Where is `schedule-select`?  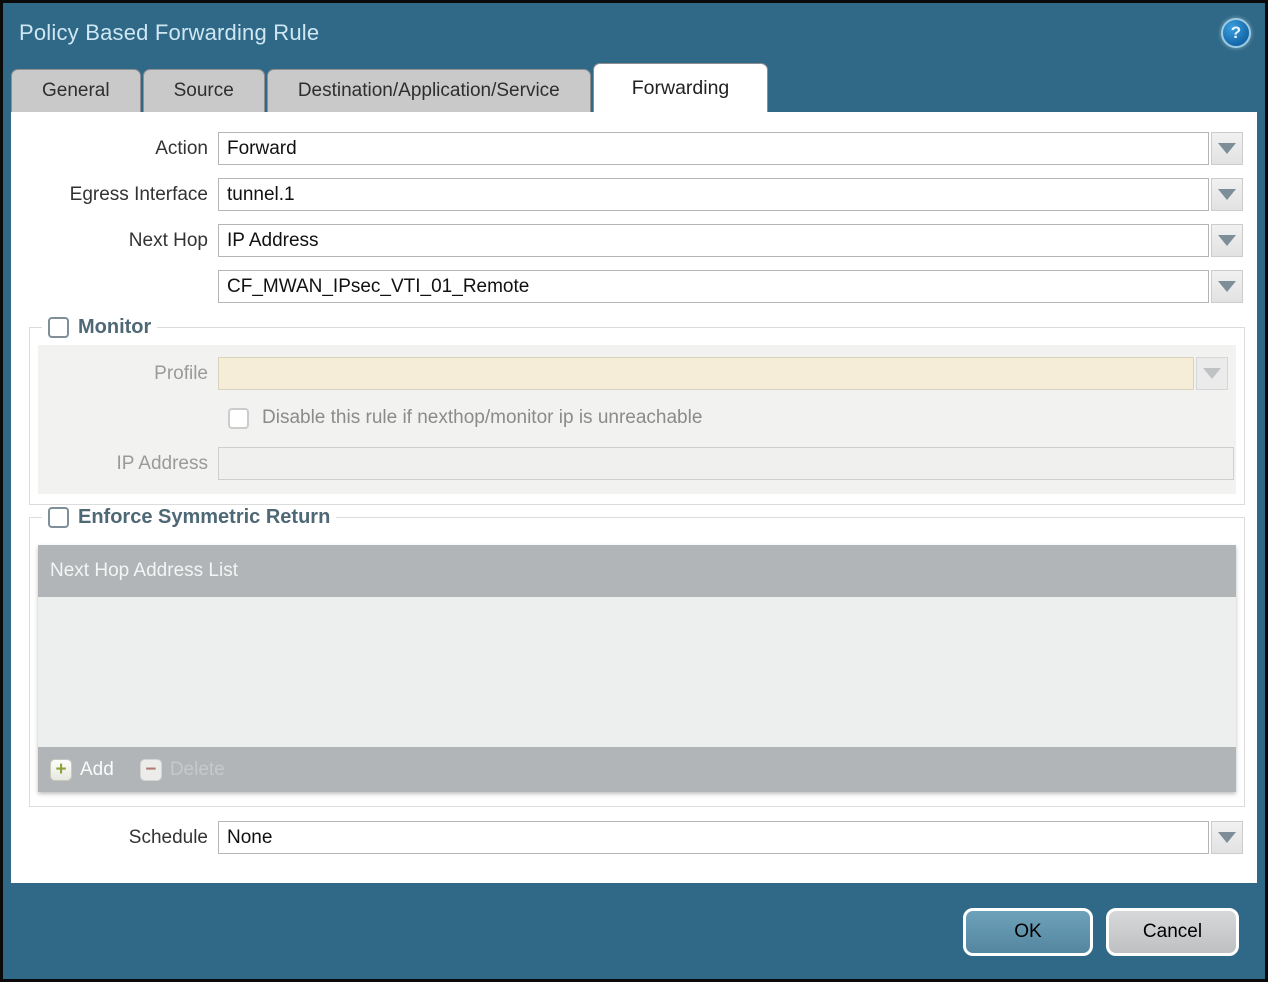 schedule-select is located at coordinates (713, 837).